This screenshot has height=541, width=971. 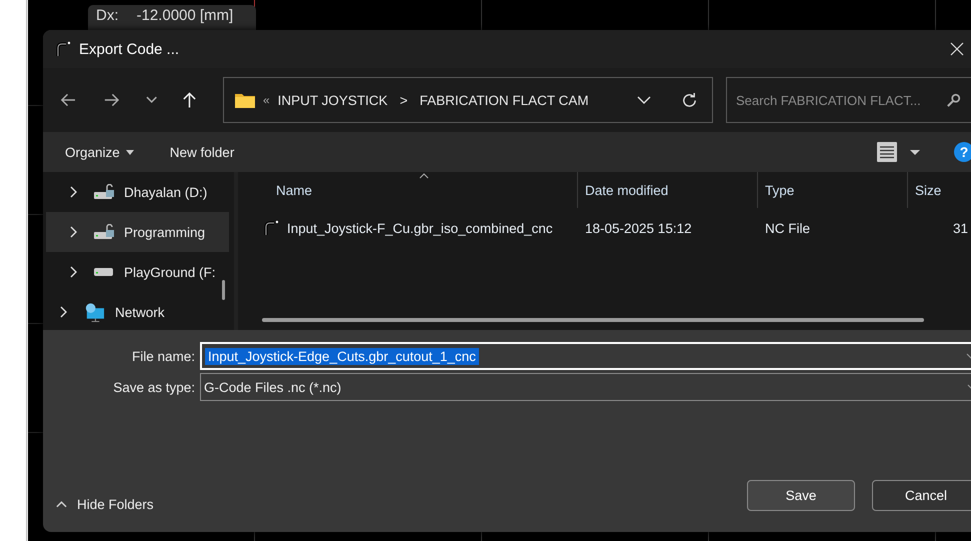 What do you see at coordinates (424, 176) in the screenshot?
I see `sort-caret-icon` at bounding box center [424, 176].